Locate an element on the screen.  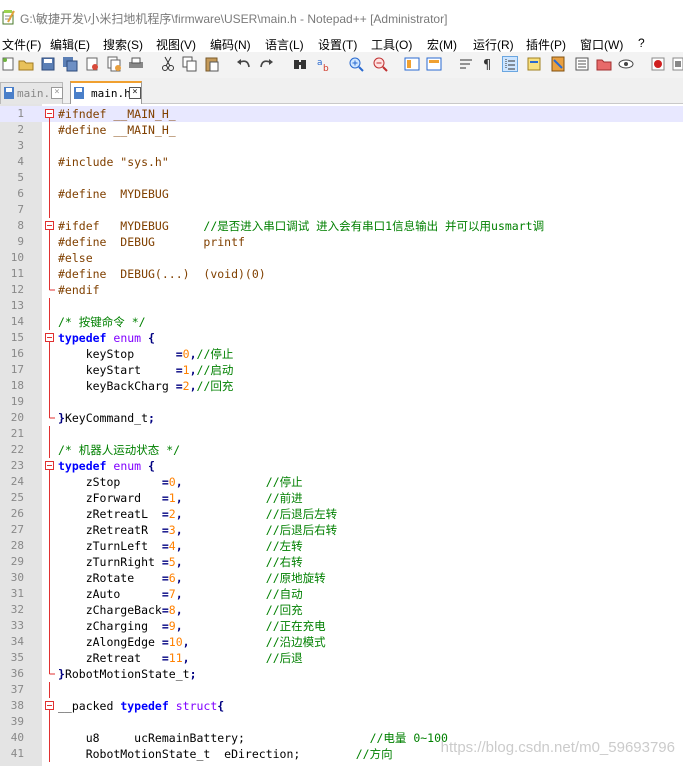
code-line: 2 #define __MAIN_H_ is located at coordinates (341, 130).